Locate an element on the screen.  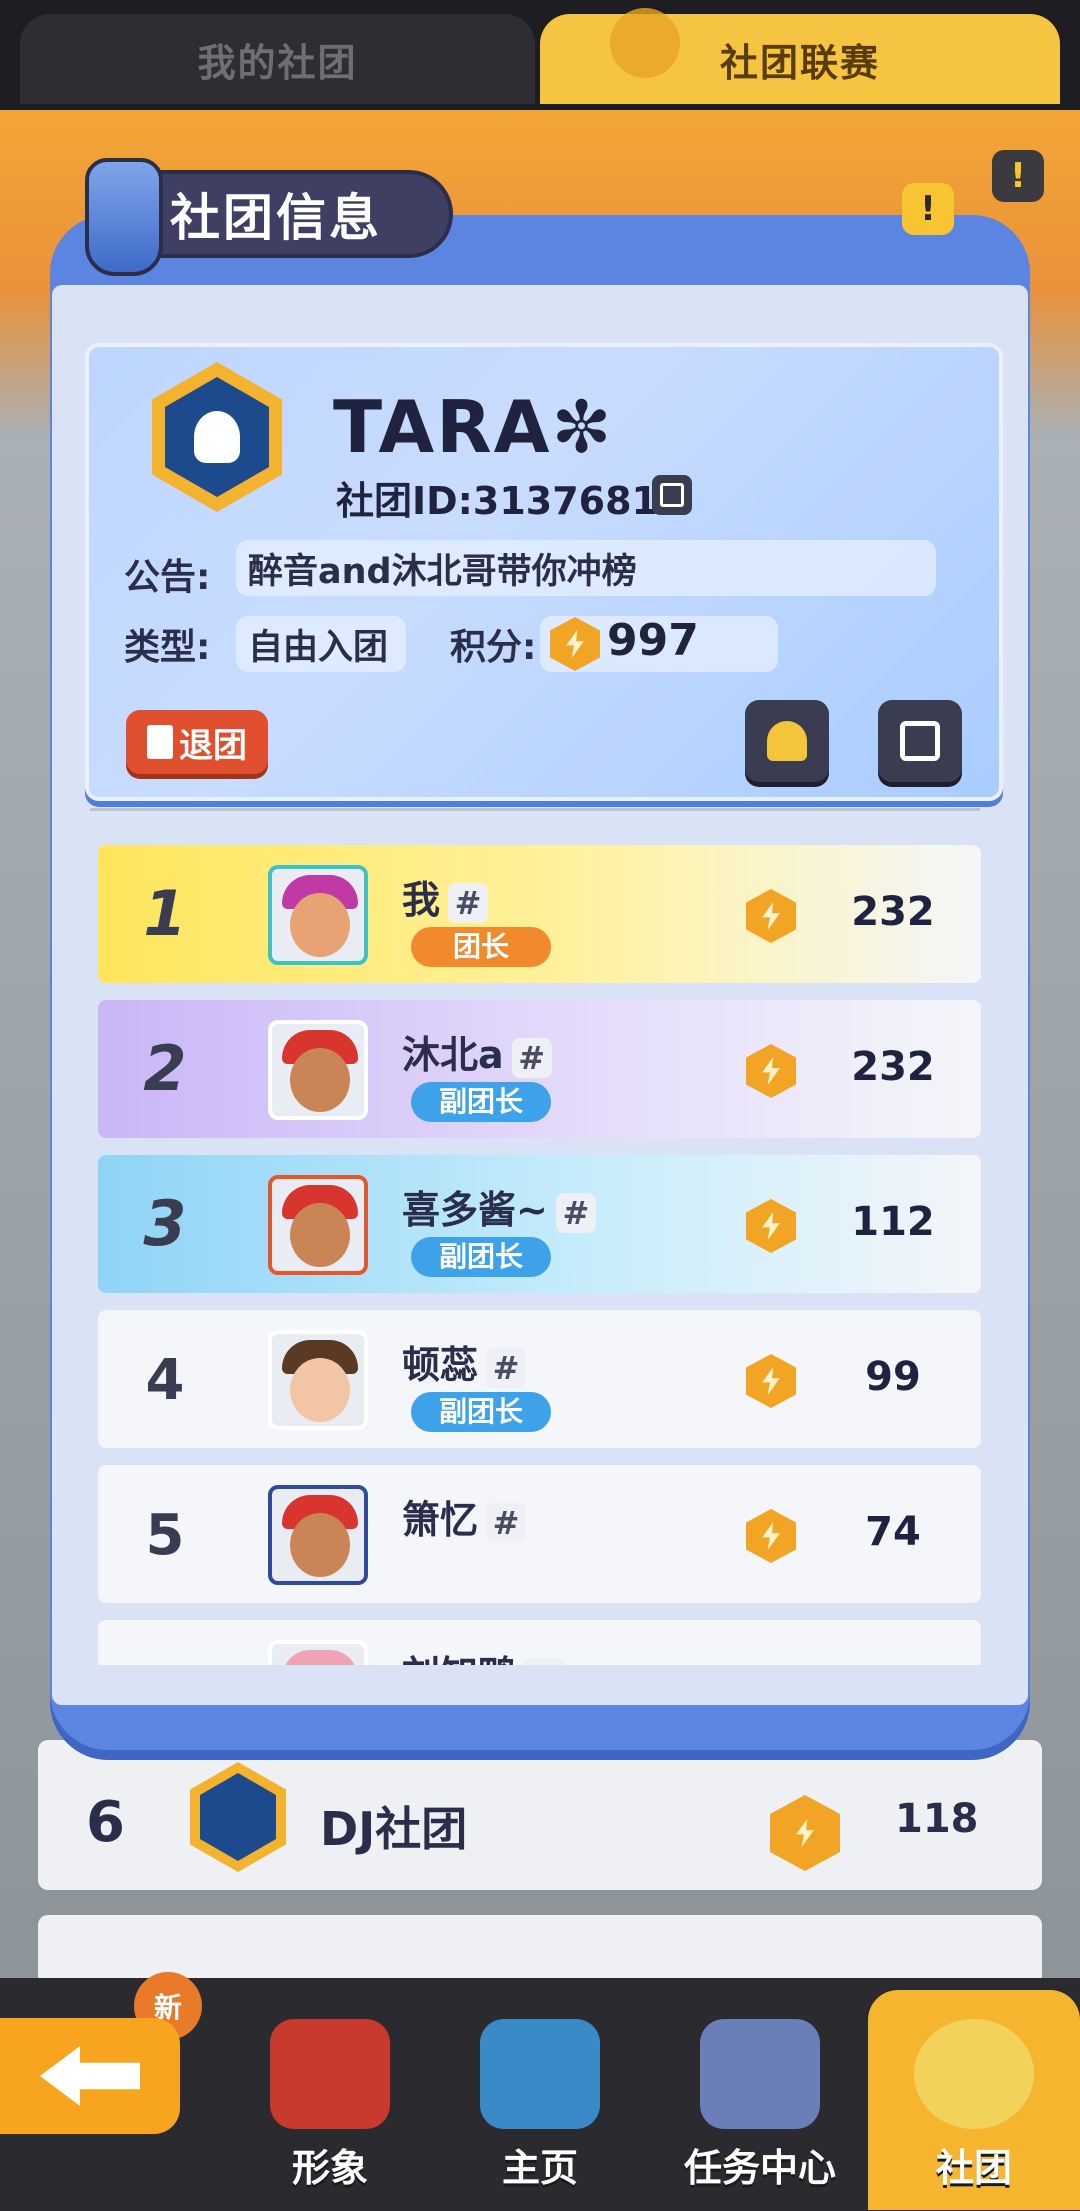
mascot-icon is located at coordinates (974, 2074).